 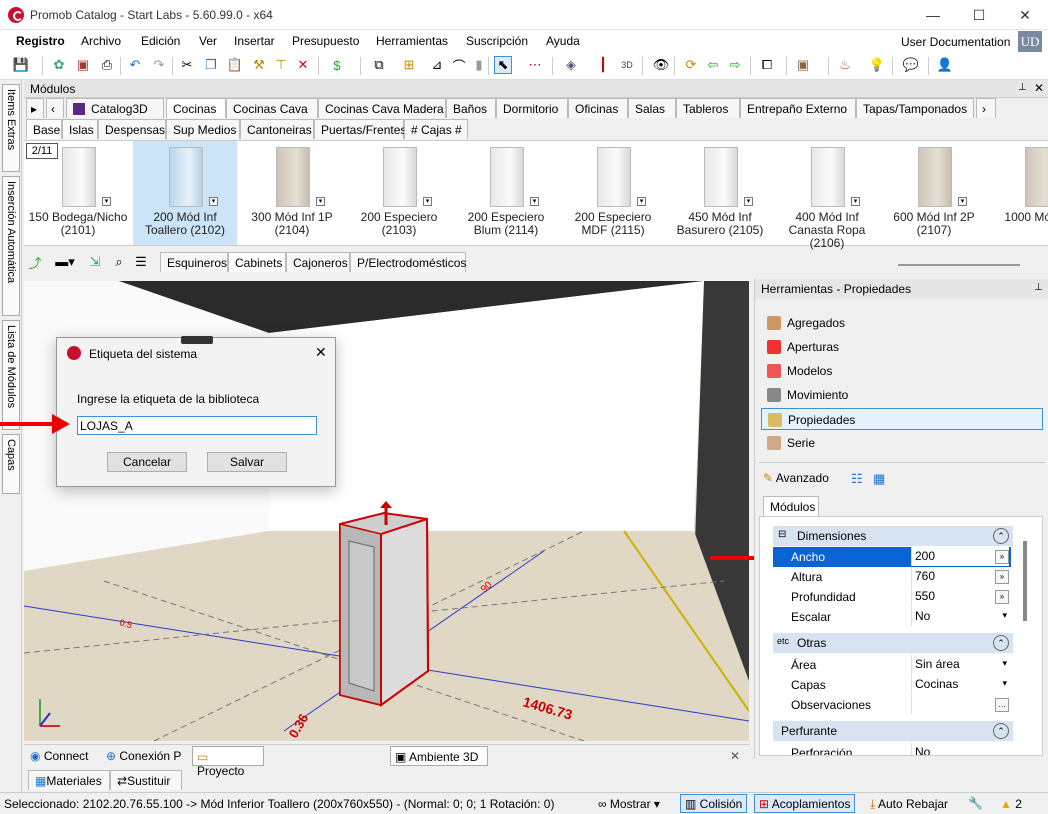 I want to click on module-item: ▾ 200 Mód Inf Toallero (2102), so click(x=185, y=193).